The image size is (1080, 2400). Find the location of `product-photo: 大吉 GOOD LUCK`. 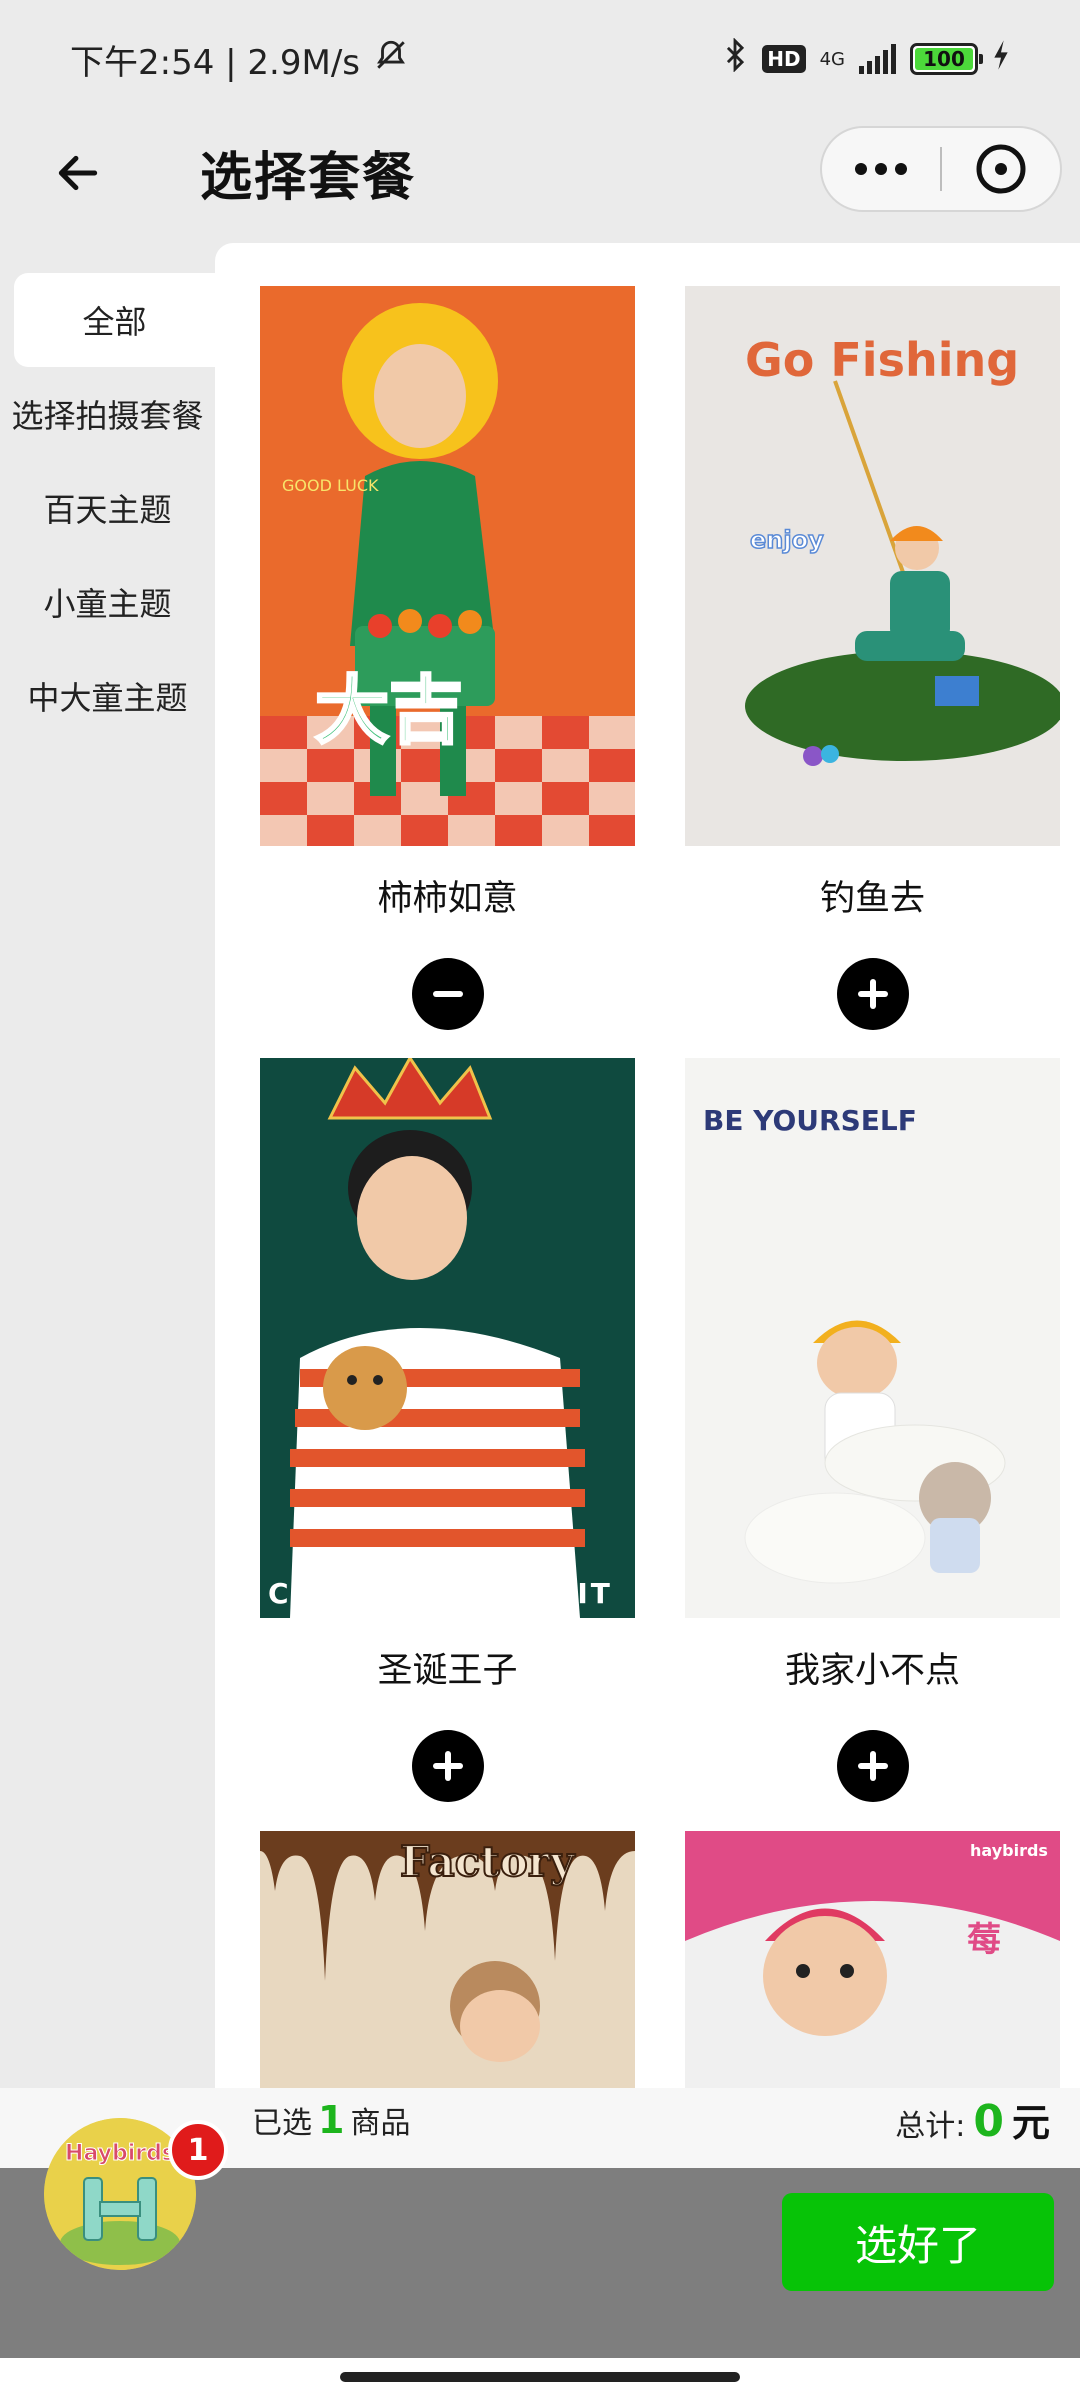

product-photo: 大吉 GOOD LUCK is located at coordinates (447, 566).